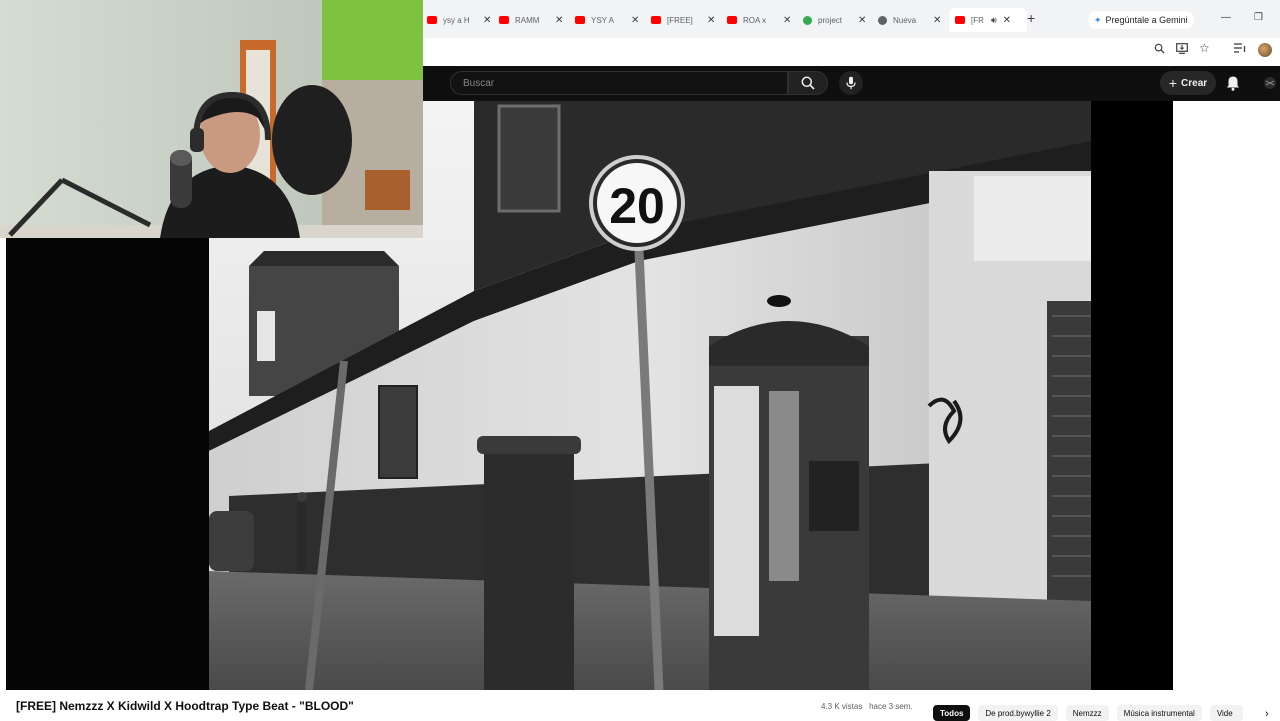 The image size is (1280, 721). I want to click on chip-nemzzz: Nemzzz, so click(1087, 713).